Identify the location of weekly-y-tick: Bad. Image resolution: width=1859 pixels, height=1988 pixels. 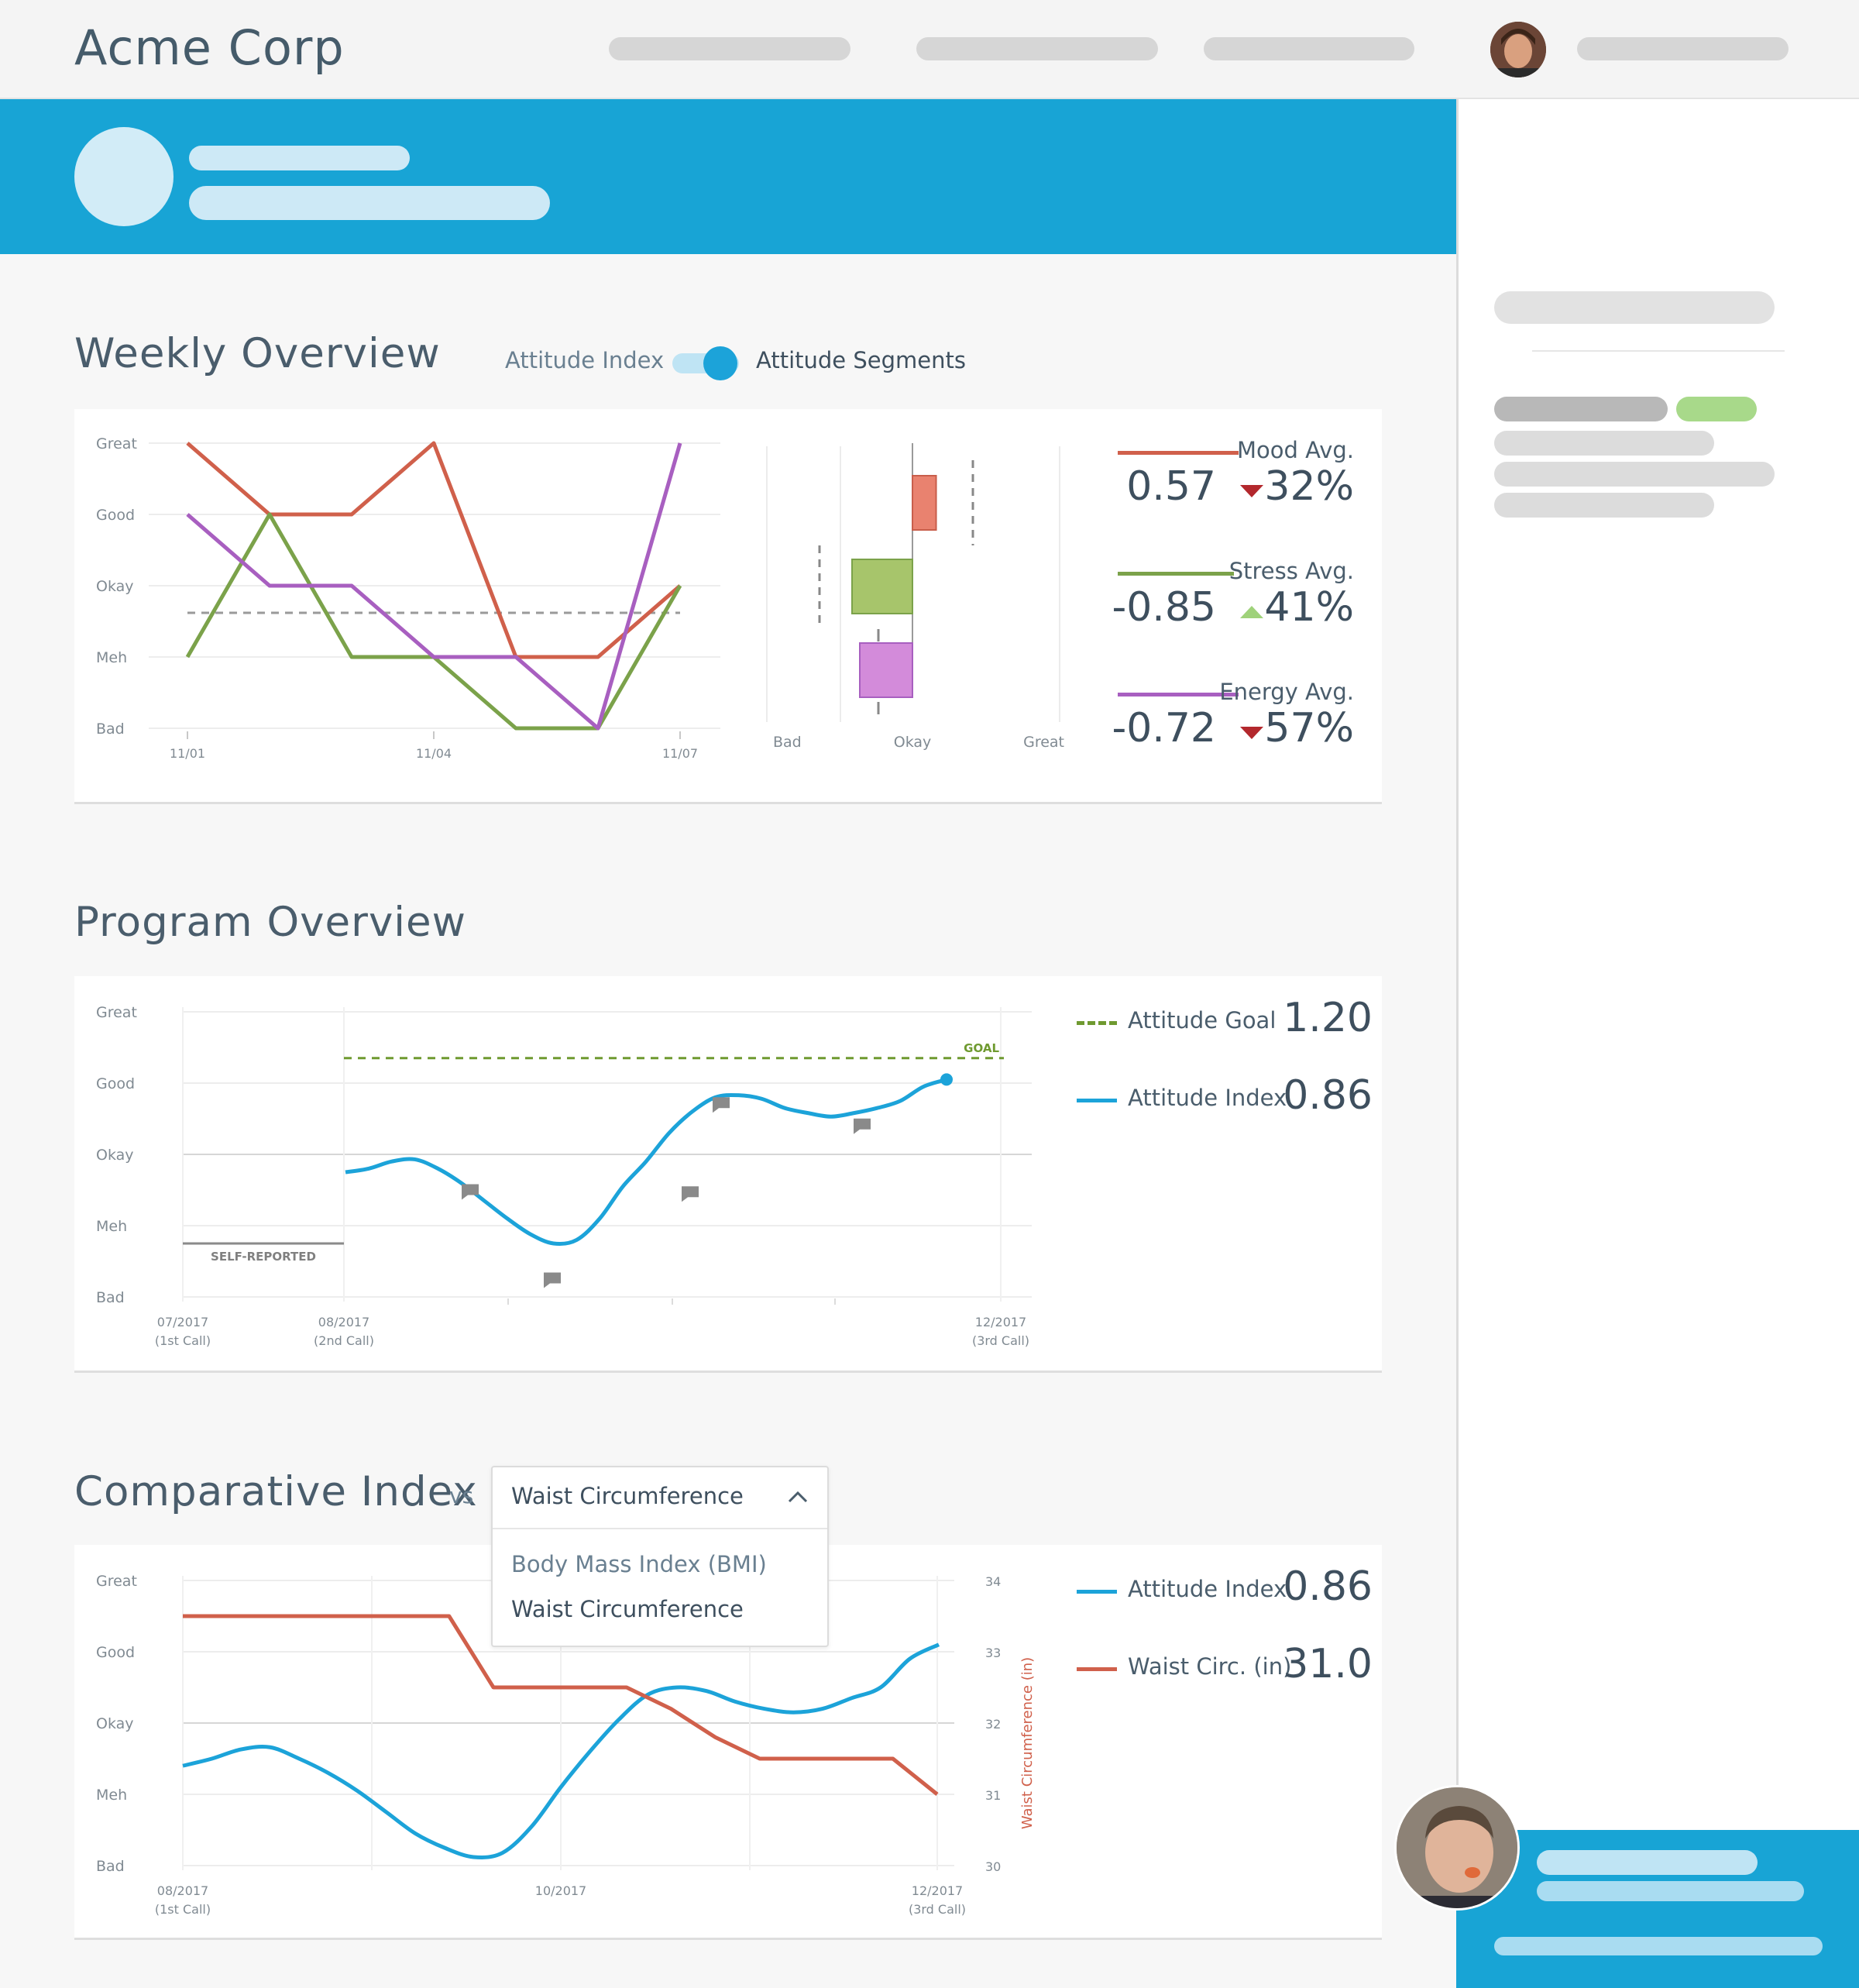
(110, 729).